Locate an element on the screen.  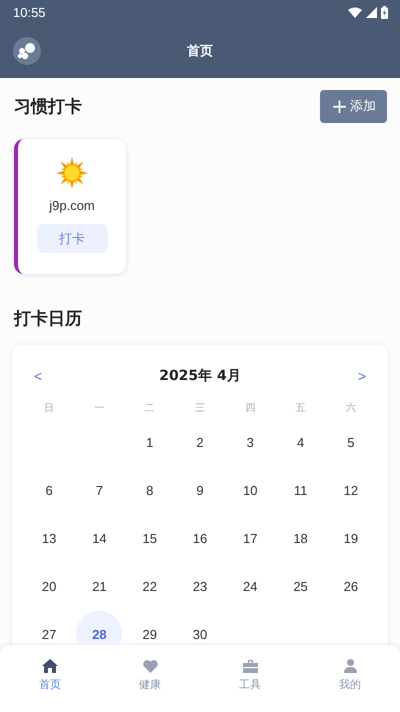
toolbox-icon is located at coordinates (250, 666).